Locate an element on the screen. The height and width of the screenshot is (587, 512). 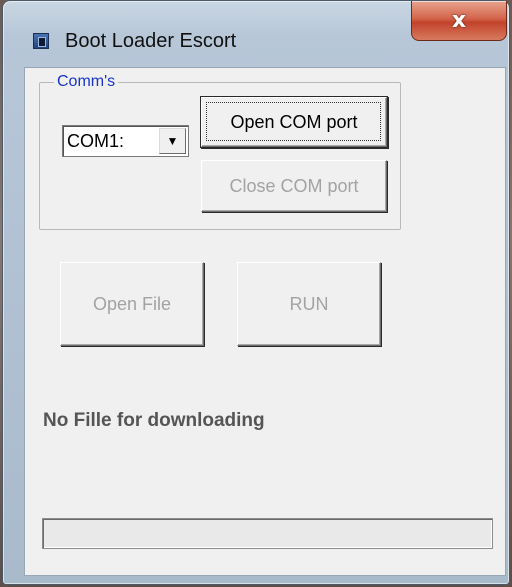
close-com-port-button: Close COM port is located at coordinates (294, 186).